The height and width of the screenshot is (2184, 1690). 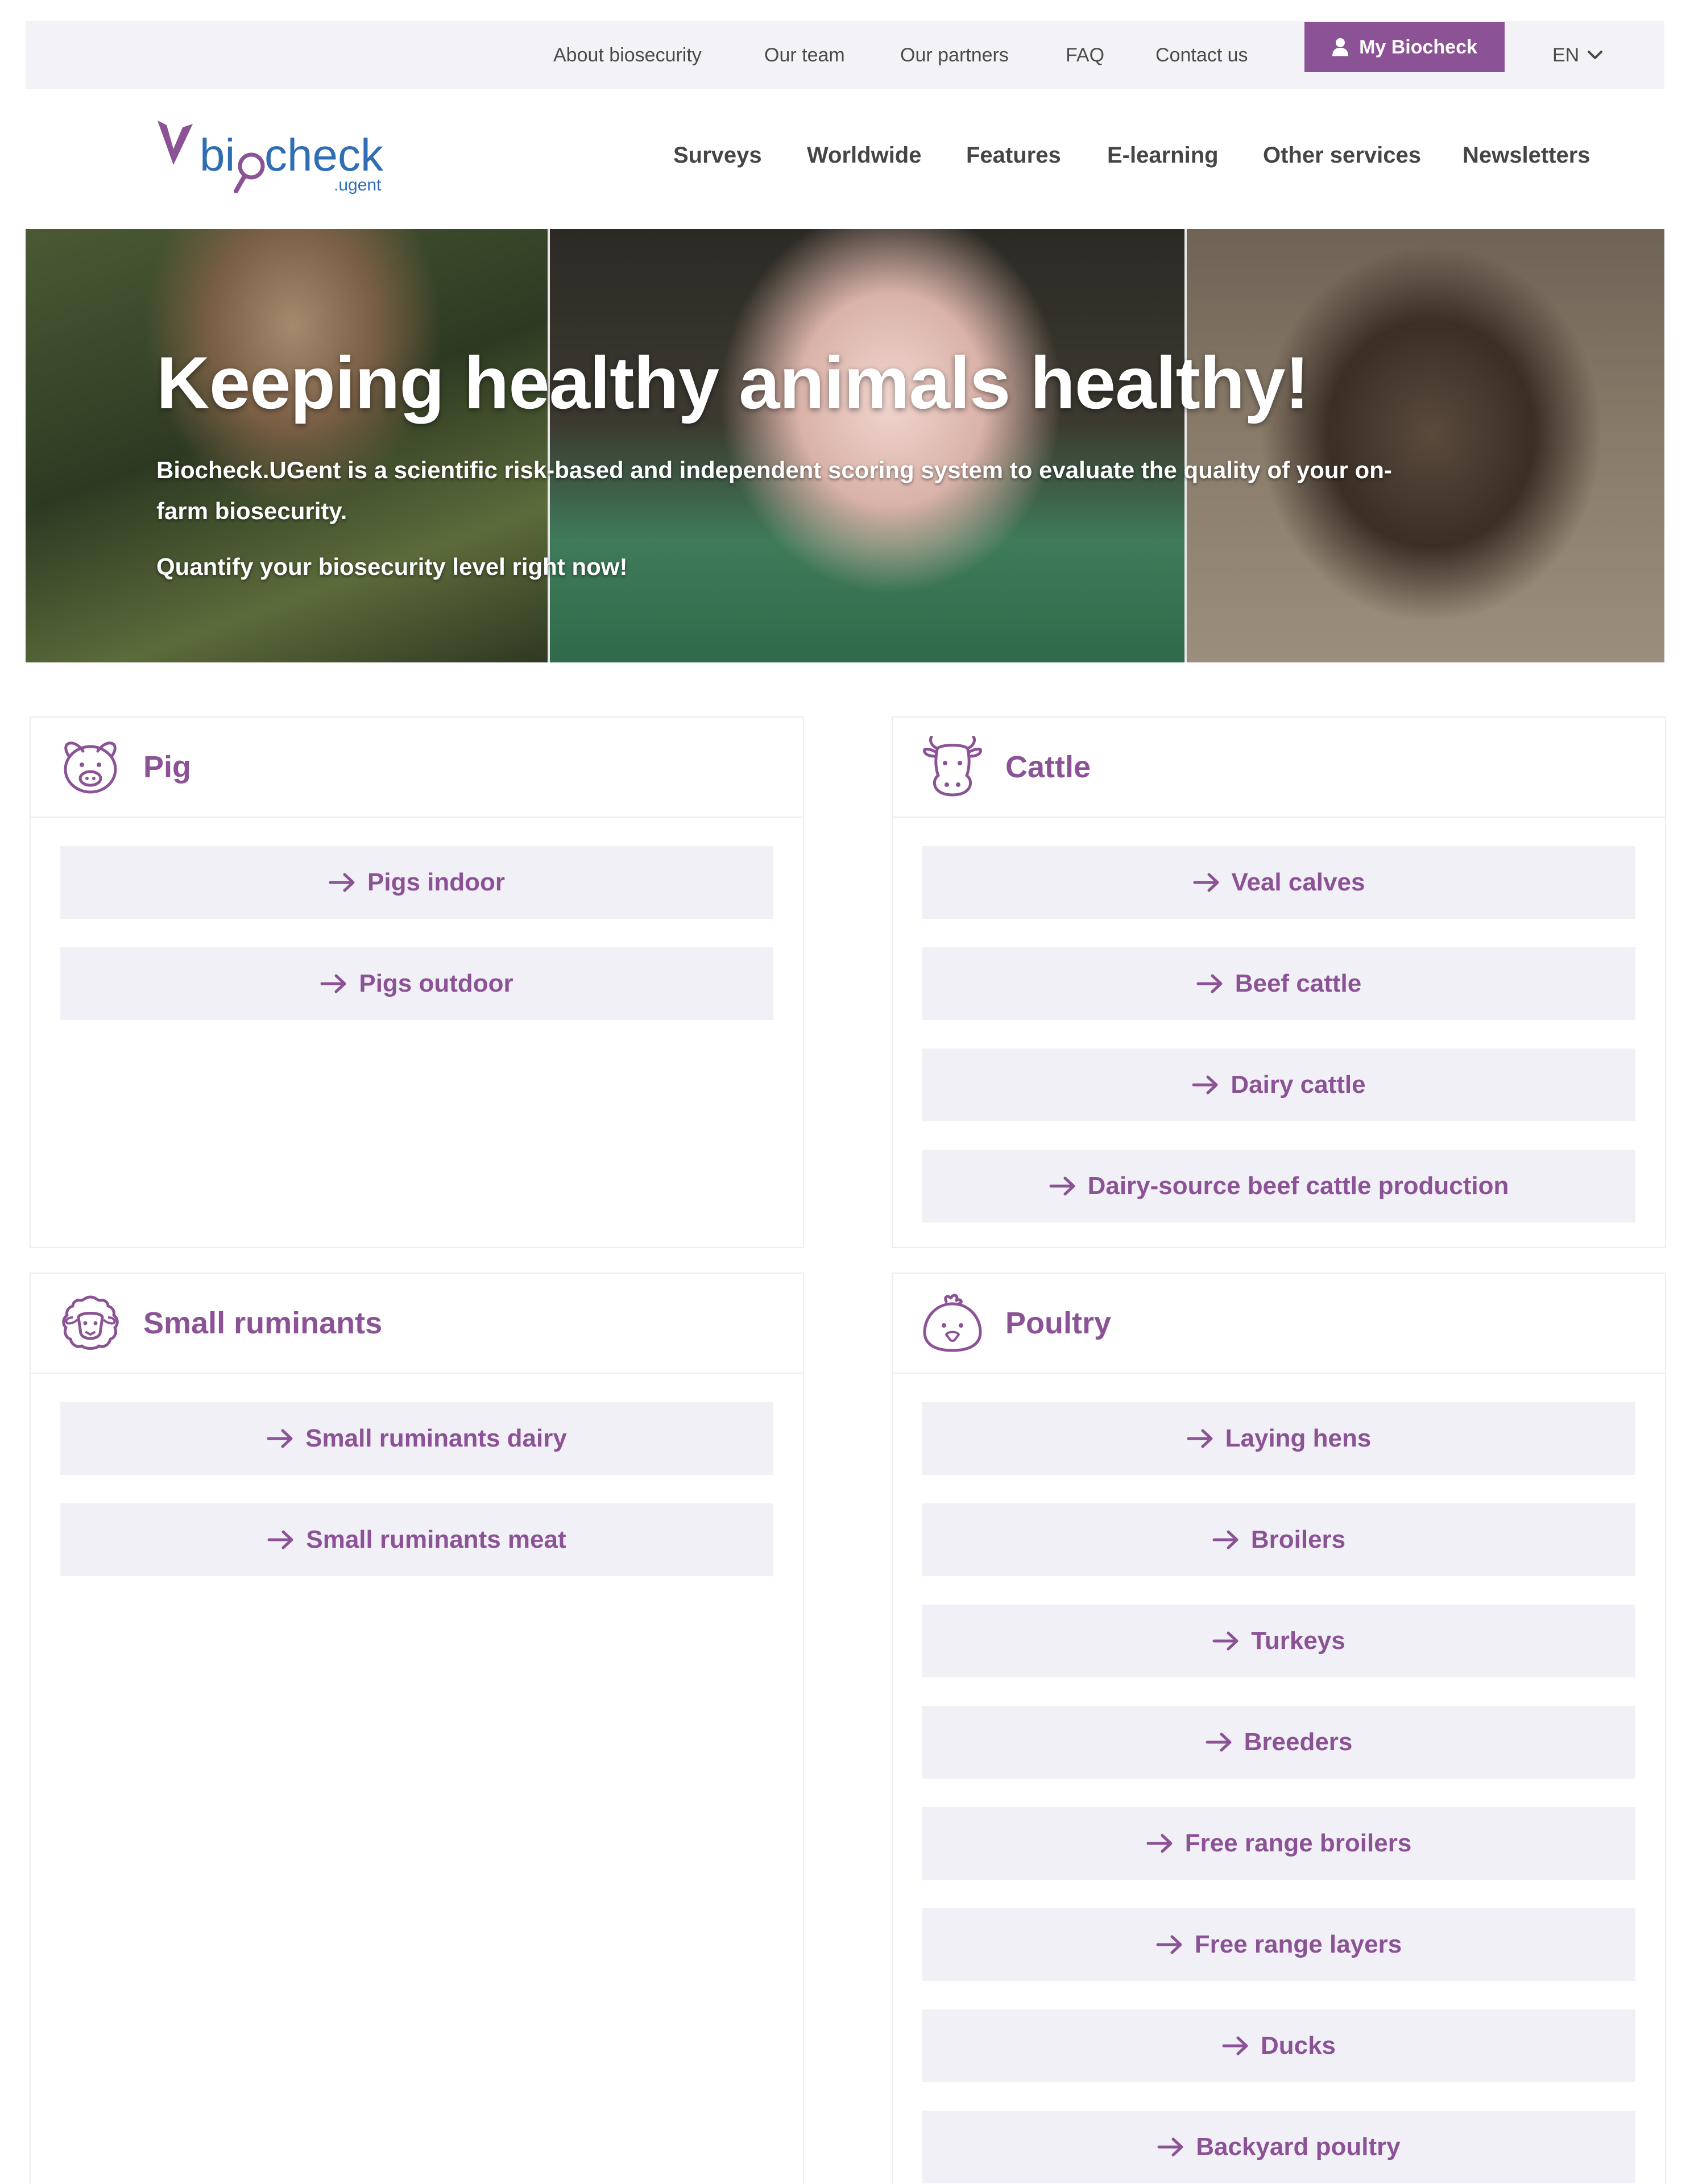 What do you see at coordinates (733, 382) in the screenshot?
I see `hero-title: Keeping healthy animals healthy!` at bounding box center [733, 382].